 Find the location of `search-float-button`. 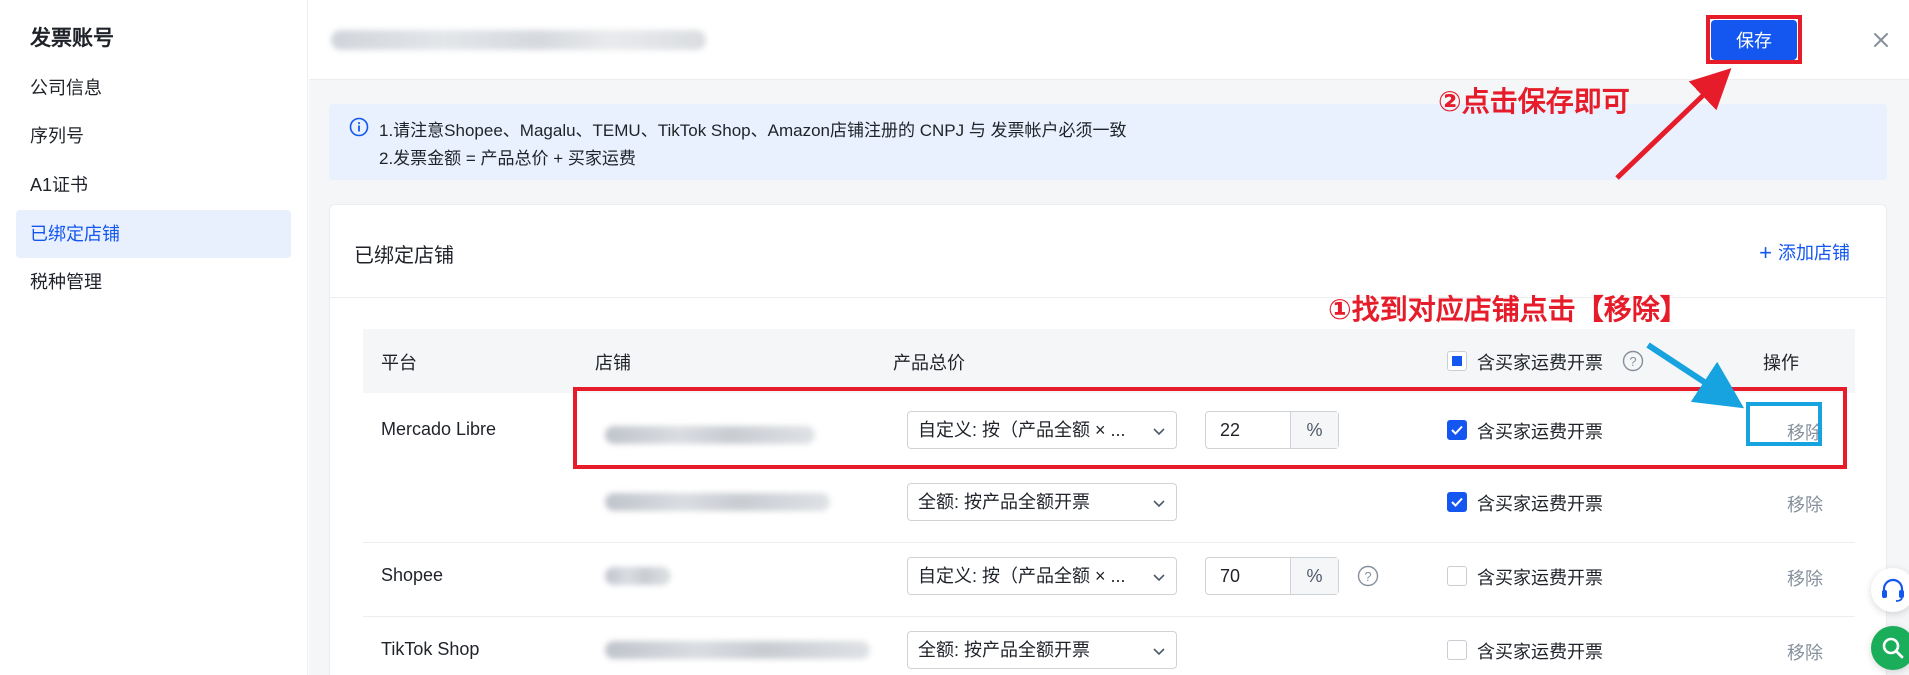

search-float-button is located at coordinates (1890, 648).